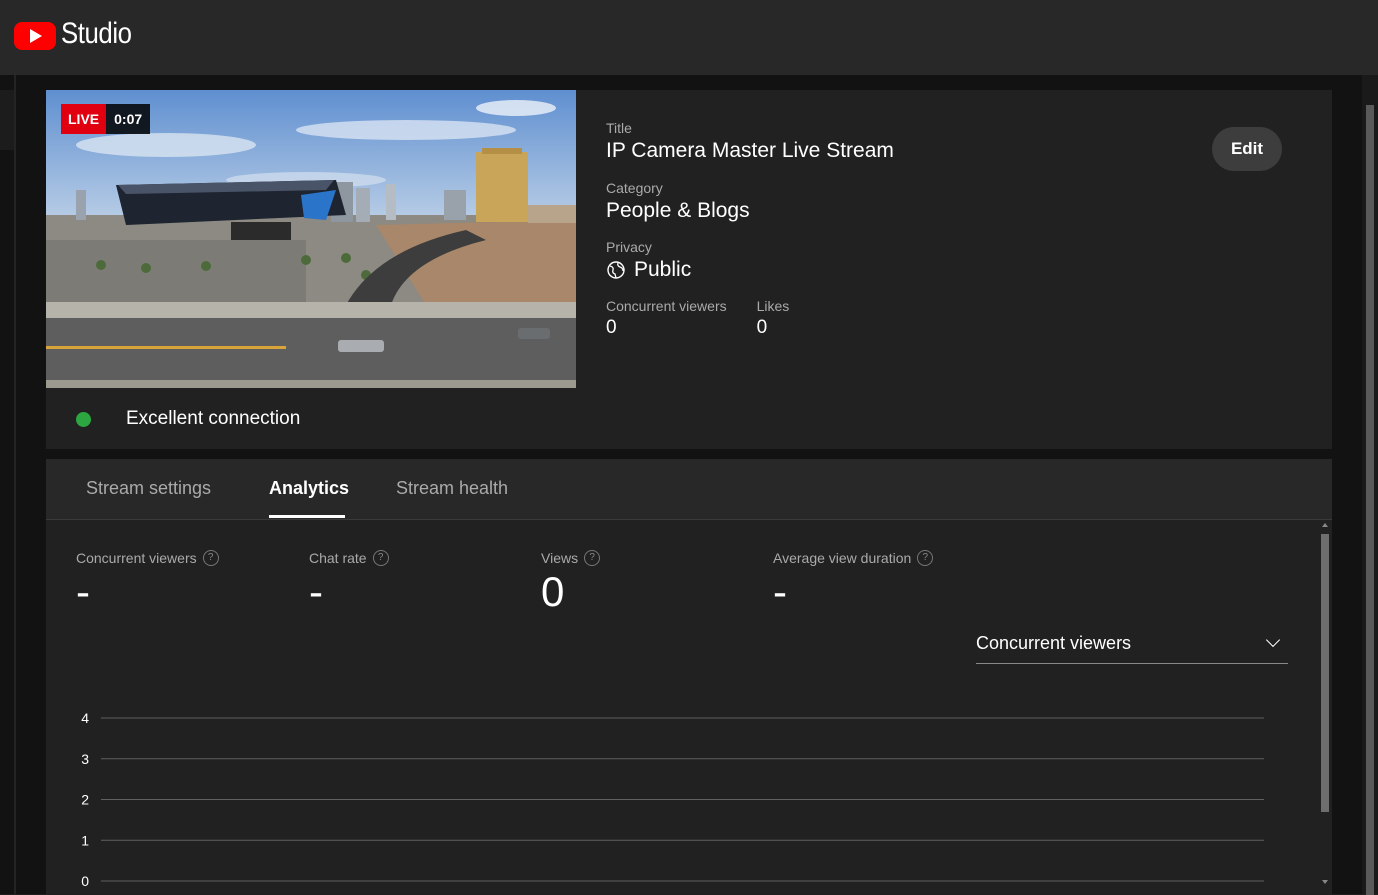  Describe the element at coordinates (1325, 673) in the screenshot. I see `panel-scrollbar-thumb` at that location.